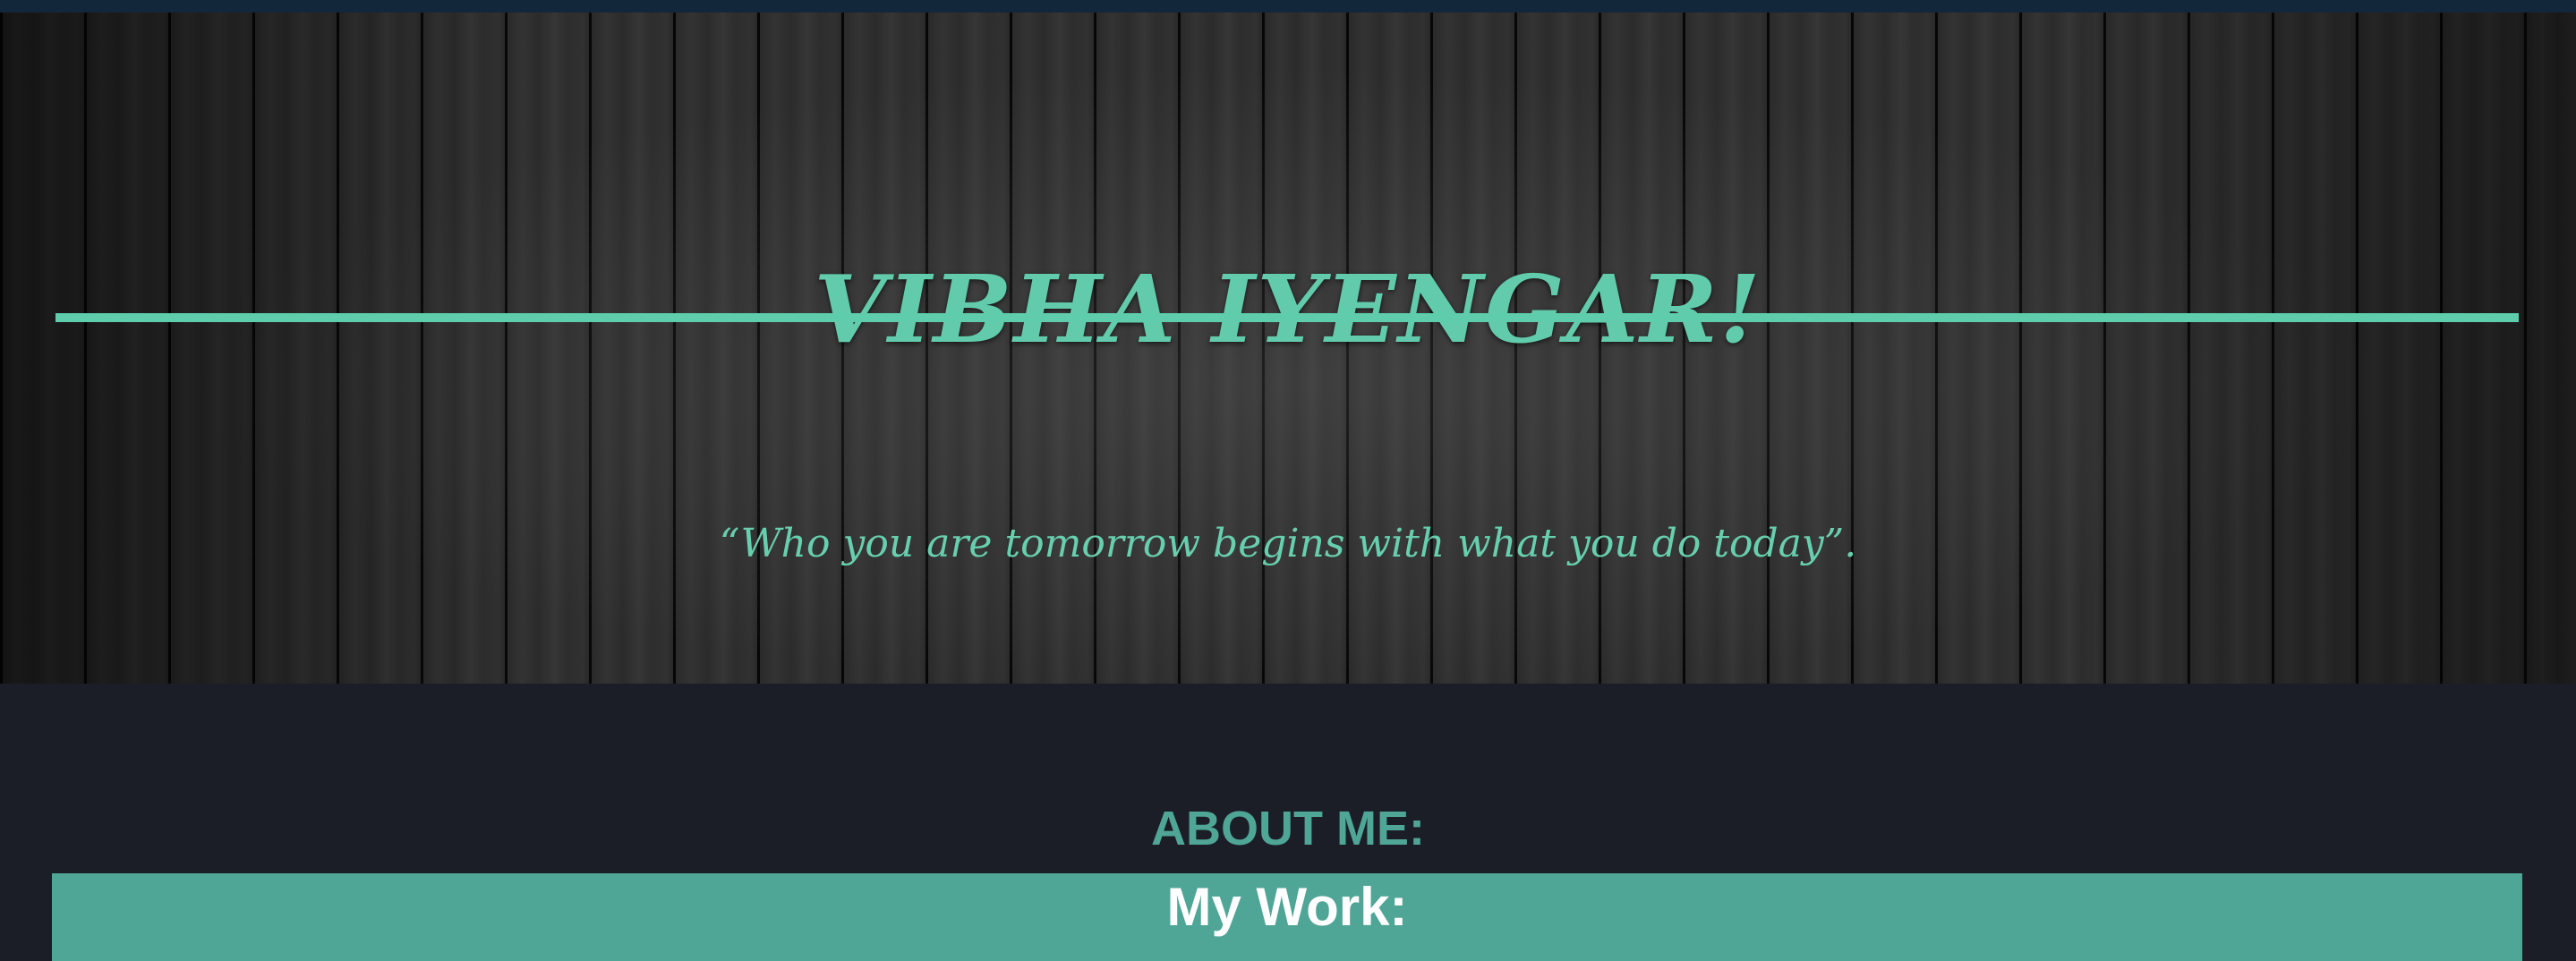  I want to click on site-title: VIBHA IYENGAR!, so click(1288, 308).